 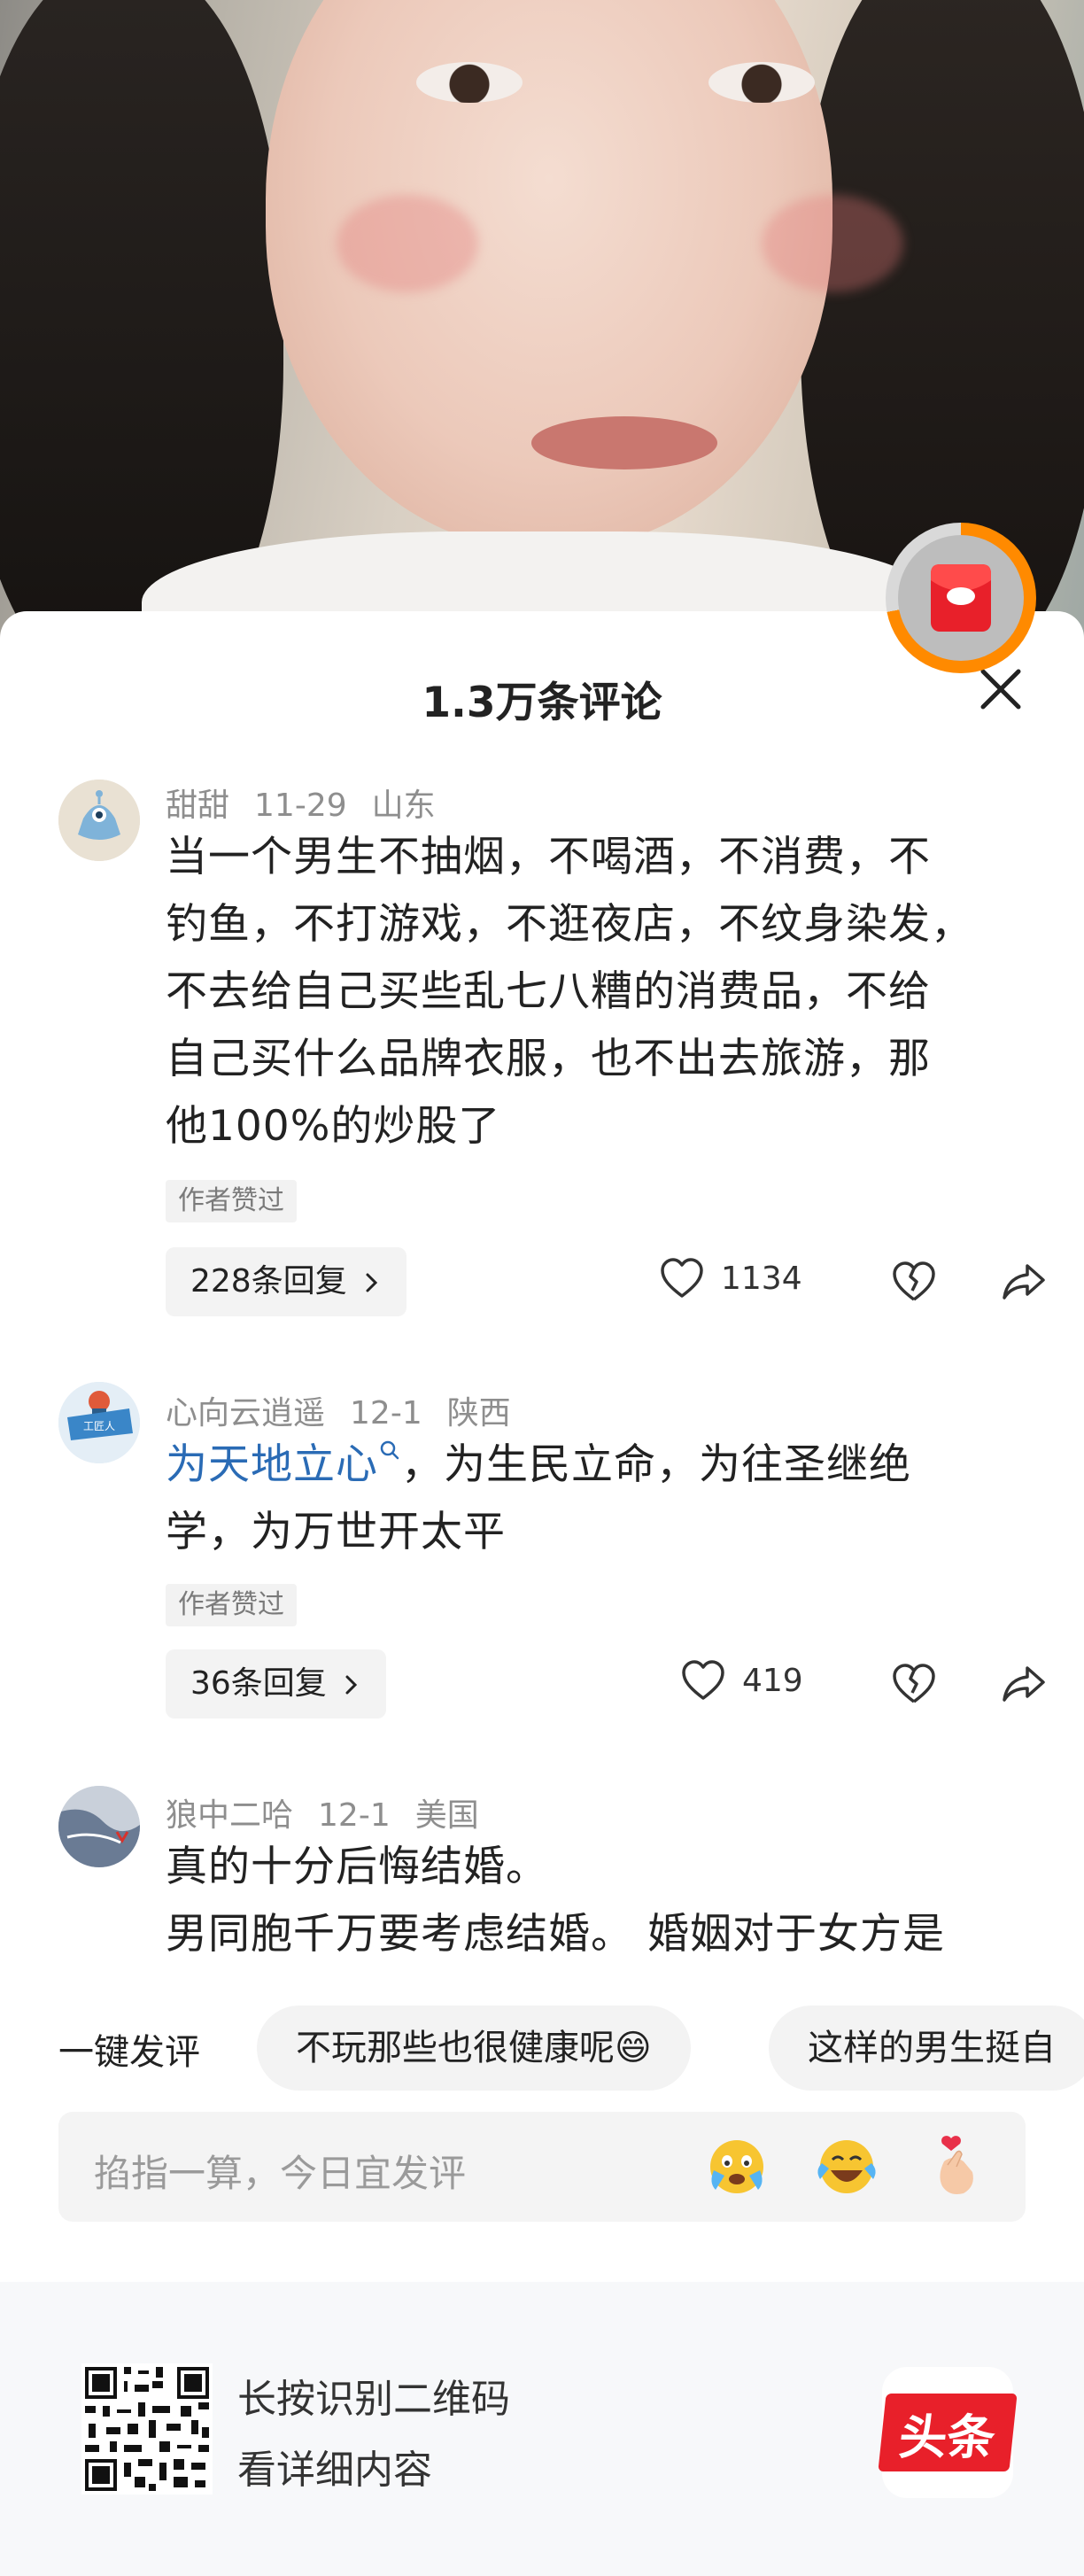 What do you see at coordinates (272, 1464) in the screenshot?
I see `search-keyword-link: 为天地立心` at bounding box center [272, 1464].